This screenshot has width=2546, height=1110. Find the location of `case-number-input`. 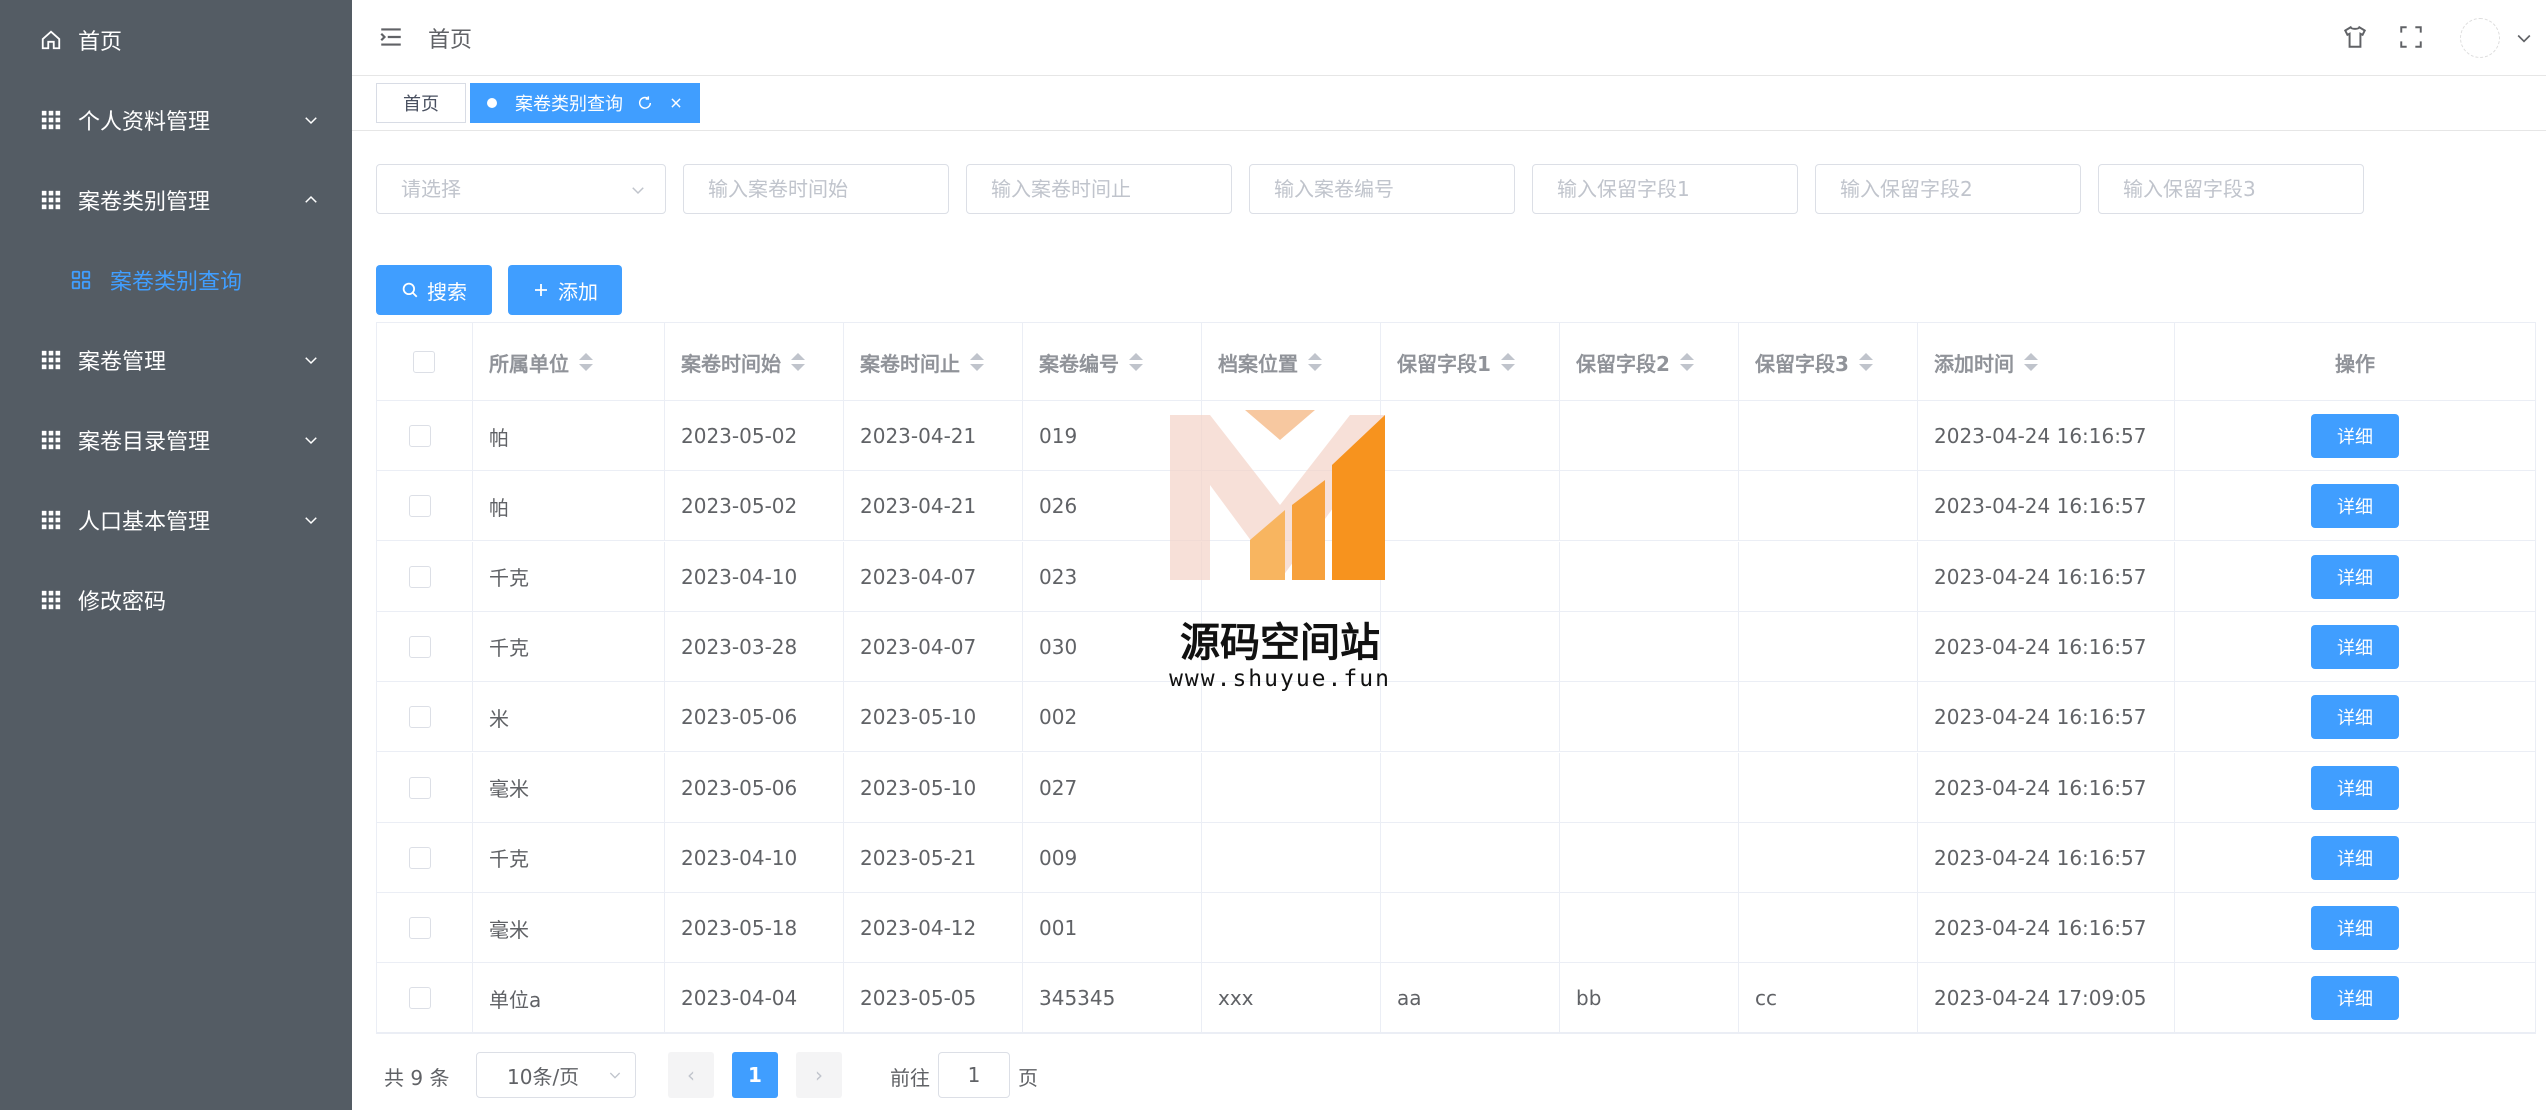

case-number-input is located at coordinates (1394, 189).